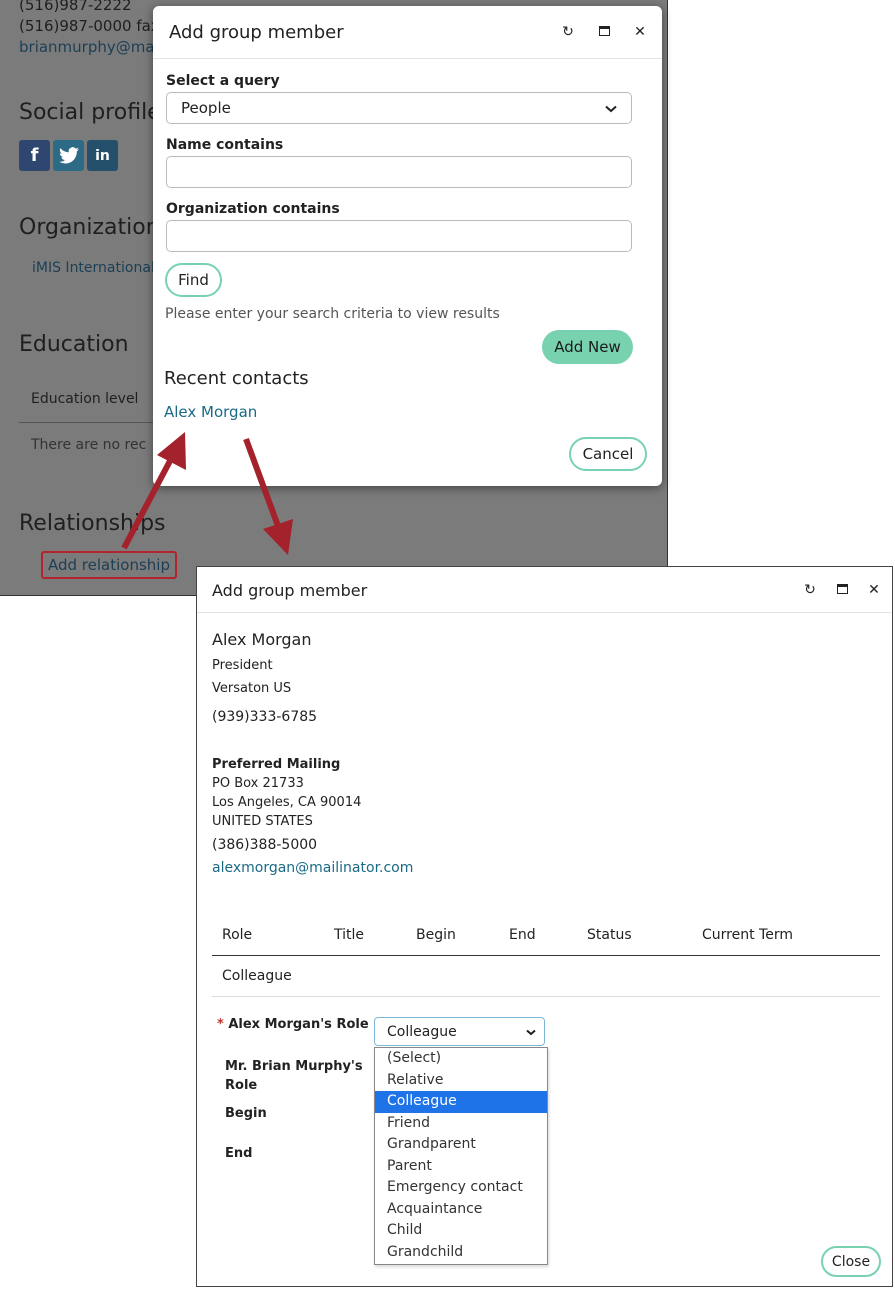 The height and width of the screenshot is (1291, 895). I want to click on select-query-dropdown: People, so click(399, 108).